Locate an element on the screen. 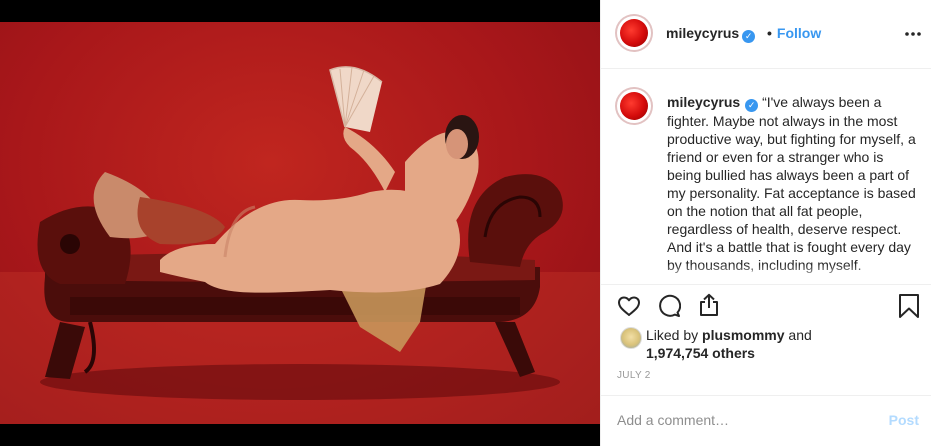 The image size is (931, 446). caption-fade is located at coordinates (766, 274).